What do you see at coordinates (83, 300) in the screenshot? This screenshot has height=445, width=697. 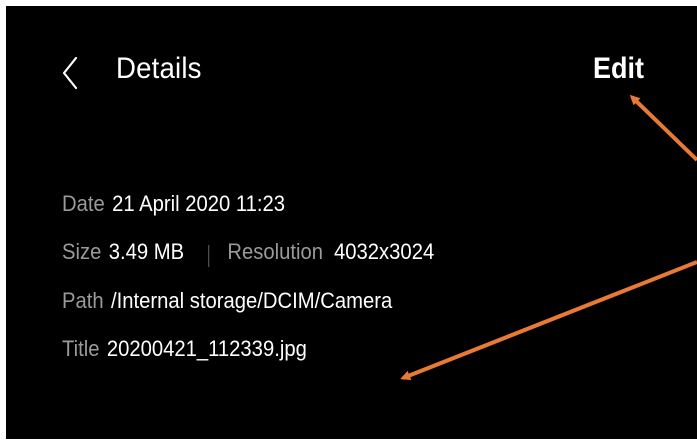 I see `path-label: Path` at bounding box center [83, 300].